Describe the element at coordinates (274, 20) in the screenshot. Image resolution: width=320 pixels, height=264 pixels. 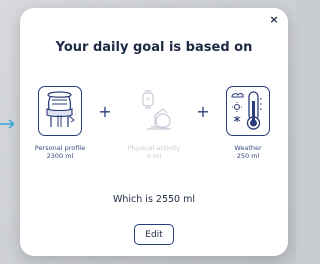
I see `close-button: ×` at that location.